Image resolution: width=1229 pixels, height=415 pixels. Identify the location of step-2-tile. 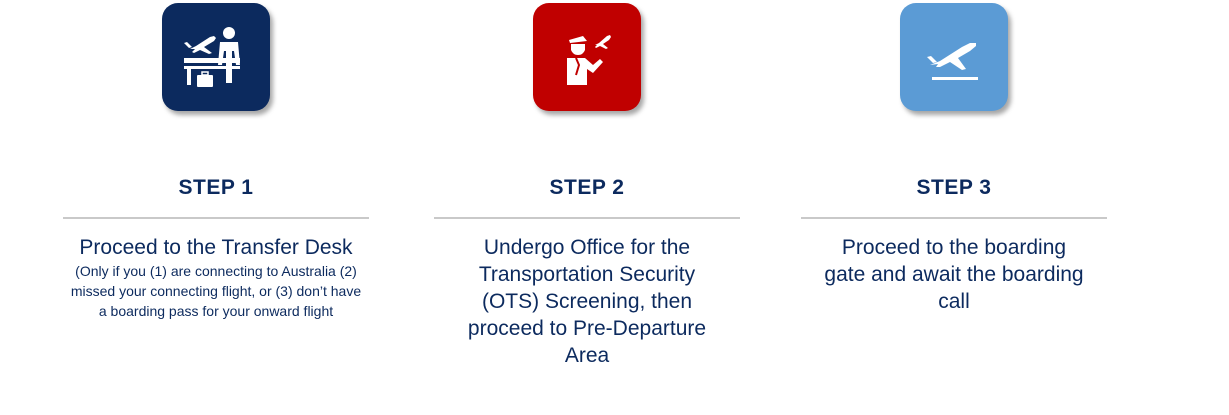
(587, 57).